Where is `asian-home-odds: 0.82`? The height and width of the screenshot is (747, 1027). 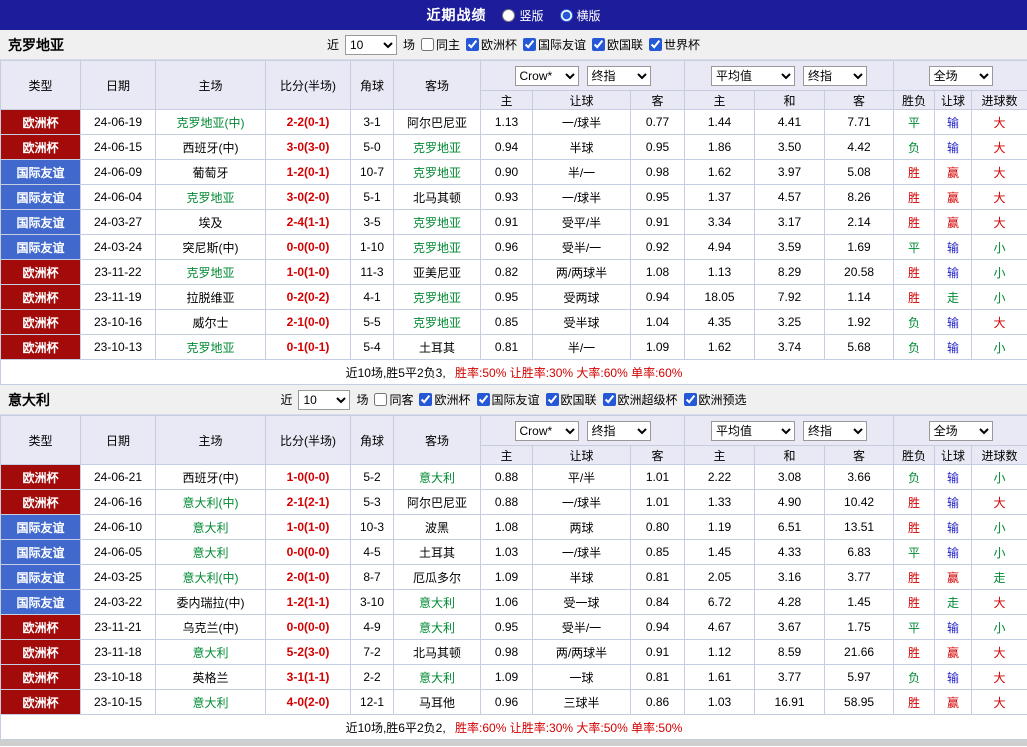
asian-home-odds: 0.82 is located at coordinates (506, 272).